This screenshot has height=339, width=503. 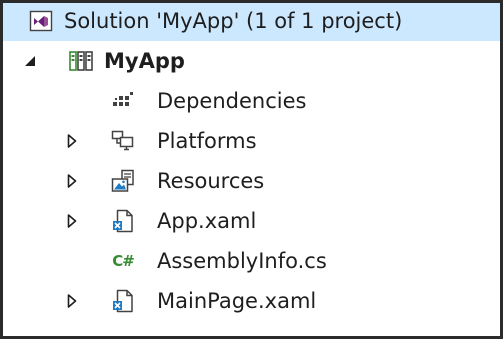 I want to click on tree-item-project: MyApp, so click(x=251, y=61).